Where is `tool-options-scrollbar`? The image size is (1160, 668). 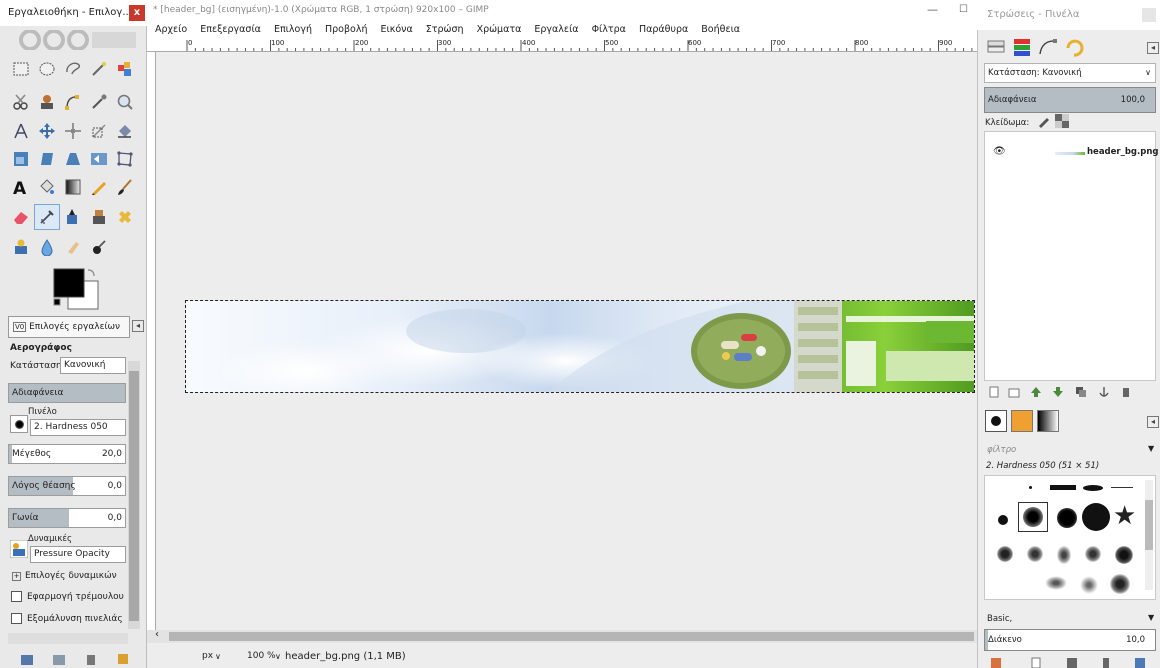 tool-options-scrollbar is located at coordinates (134, 495).